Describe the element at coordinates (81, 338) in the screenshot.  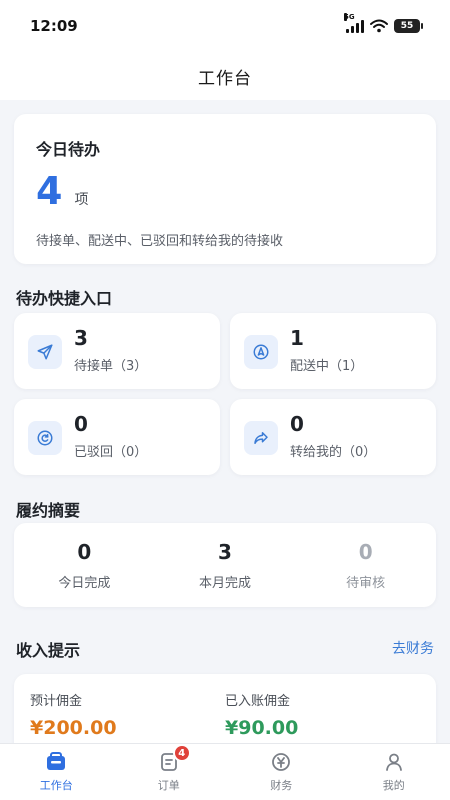
I see `quick-entry-count: 3` at that location.